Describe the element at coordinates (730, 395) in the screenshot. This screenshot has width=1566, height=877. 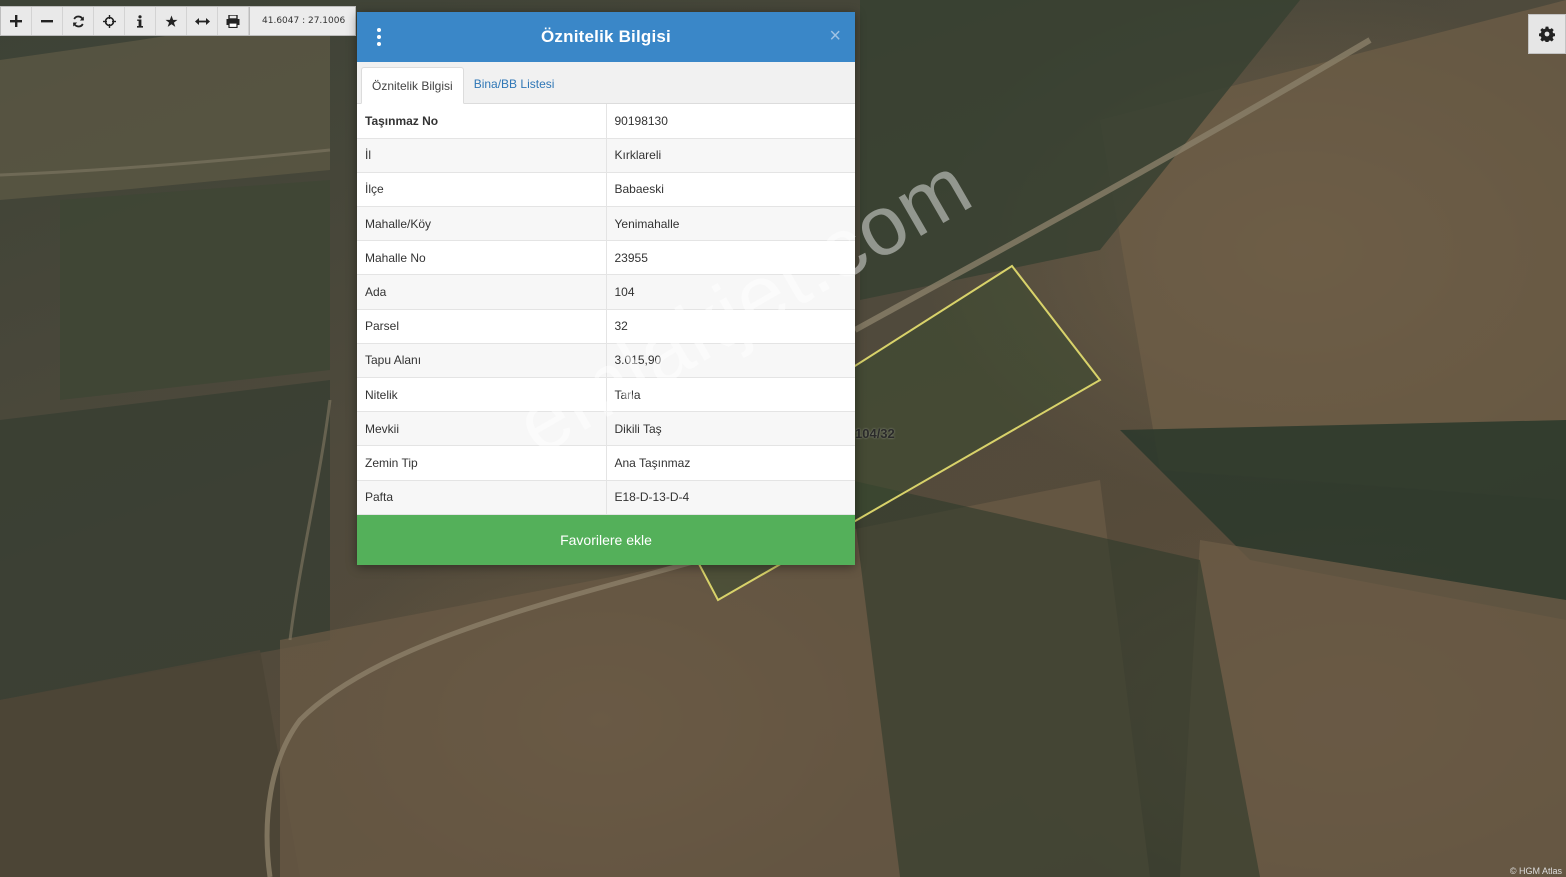
I see `row-value: Tarla` at that location.